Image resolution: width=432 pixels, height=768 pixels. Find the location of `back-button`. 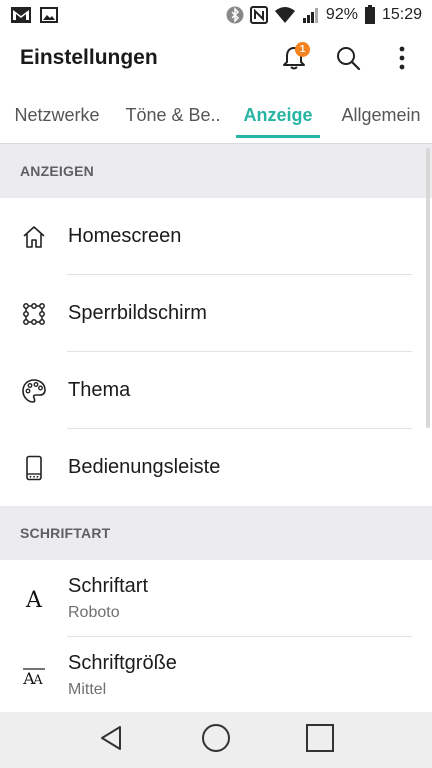

back-button is located at coordinates (112, 740).